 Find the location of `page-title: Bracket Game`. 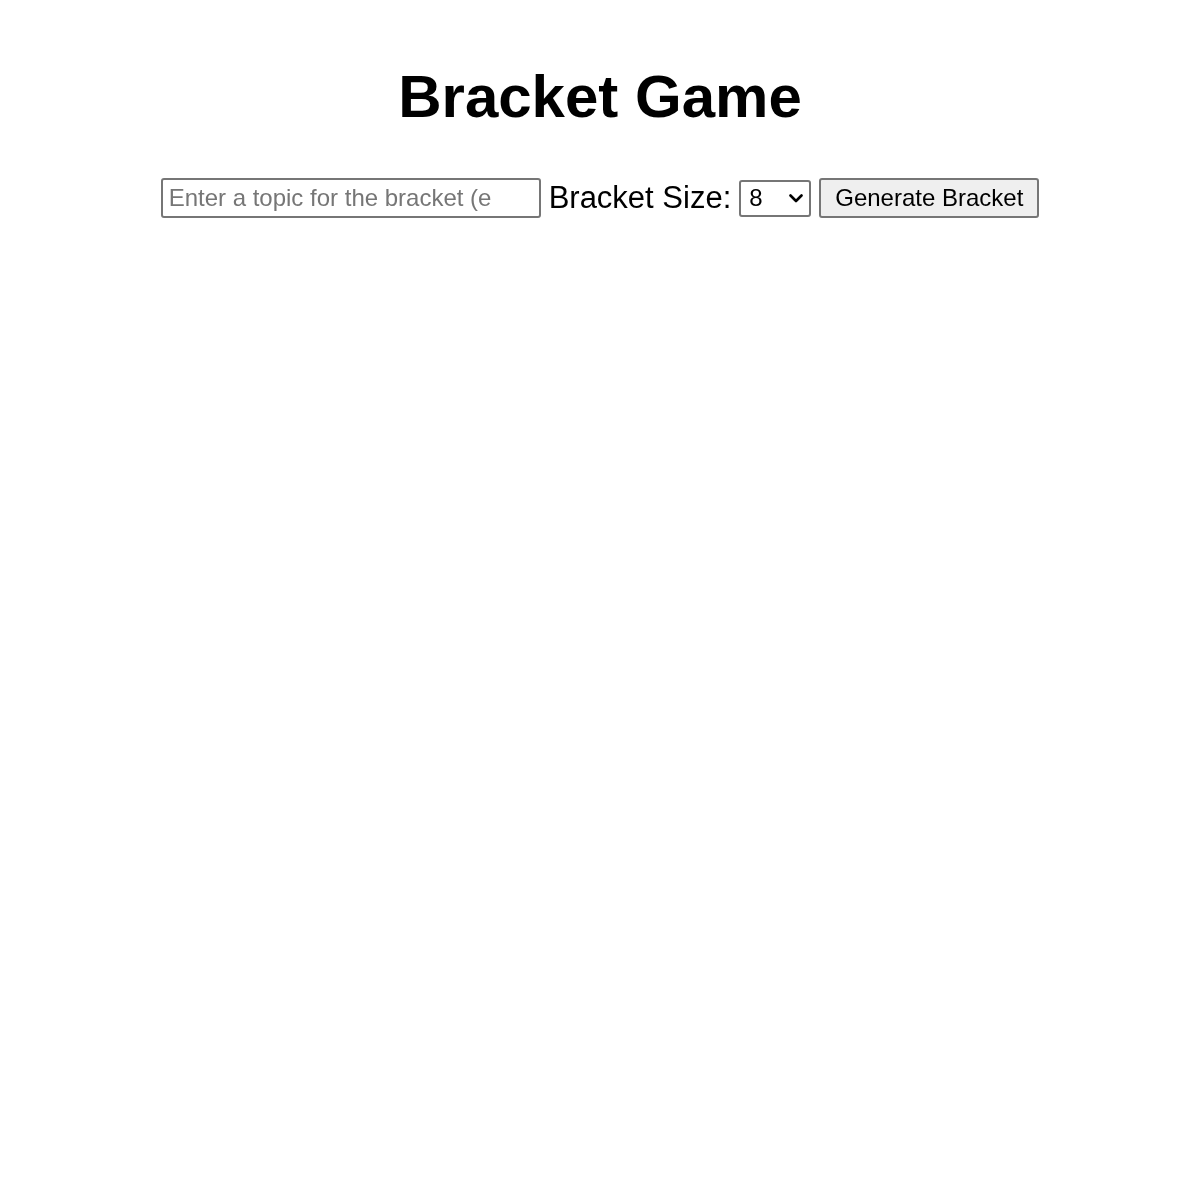

page-title: Bracket Game is located at coordinates (600, 97).